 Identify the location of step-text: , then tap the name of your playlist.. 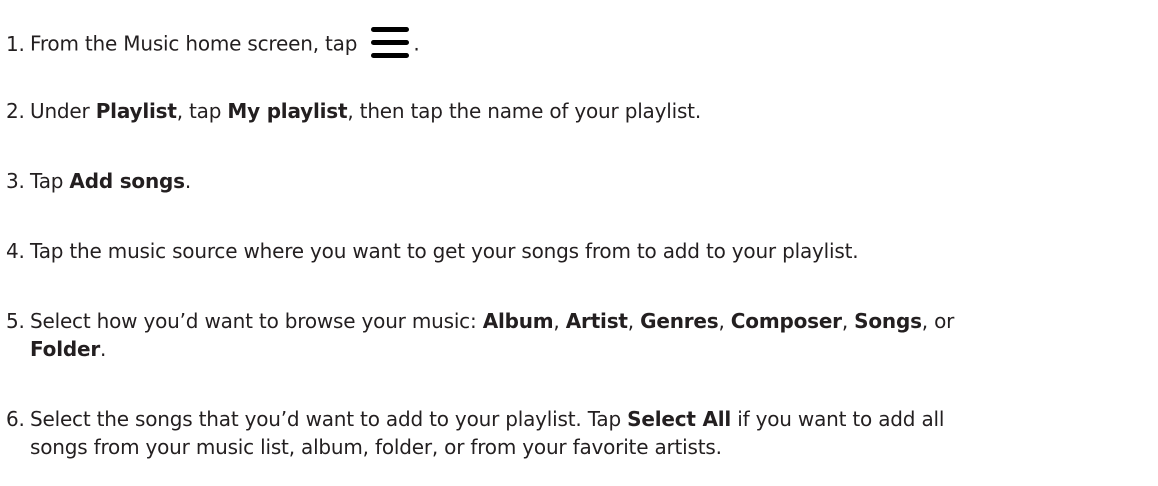
(524, 111).